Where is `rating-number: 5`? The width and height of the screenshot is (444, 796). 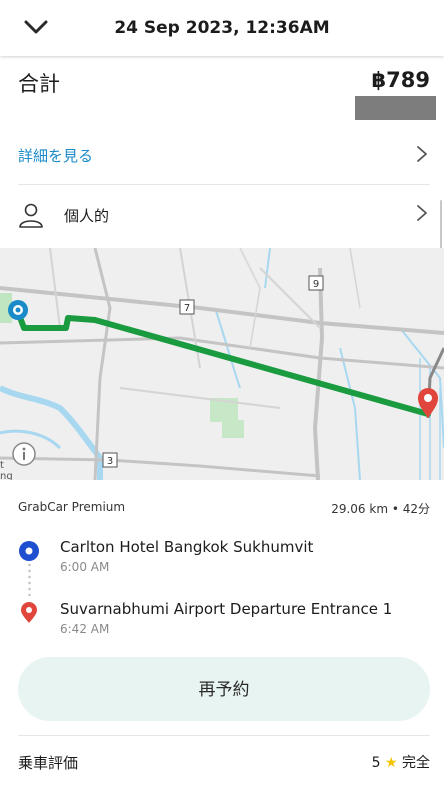 rating-number: 5 is located at coordinates (376, 763).